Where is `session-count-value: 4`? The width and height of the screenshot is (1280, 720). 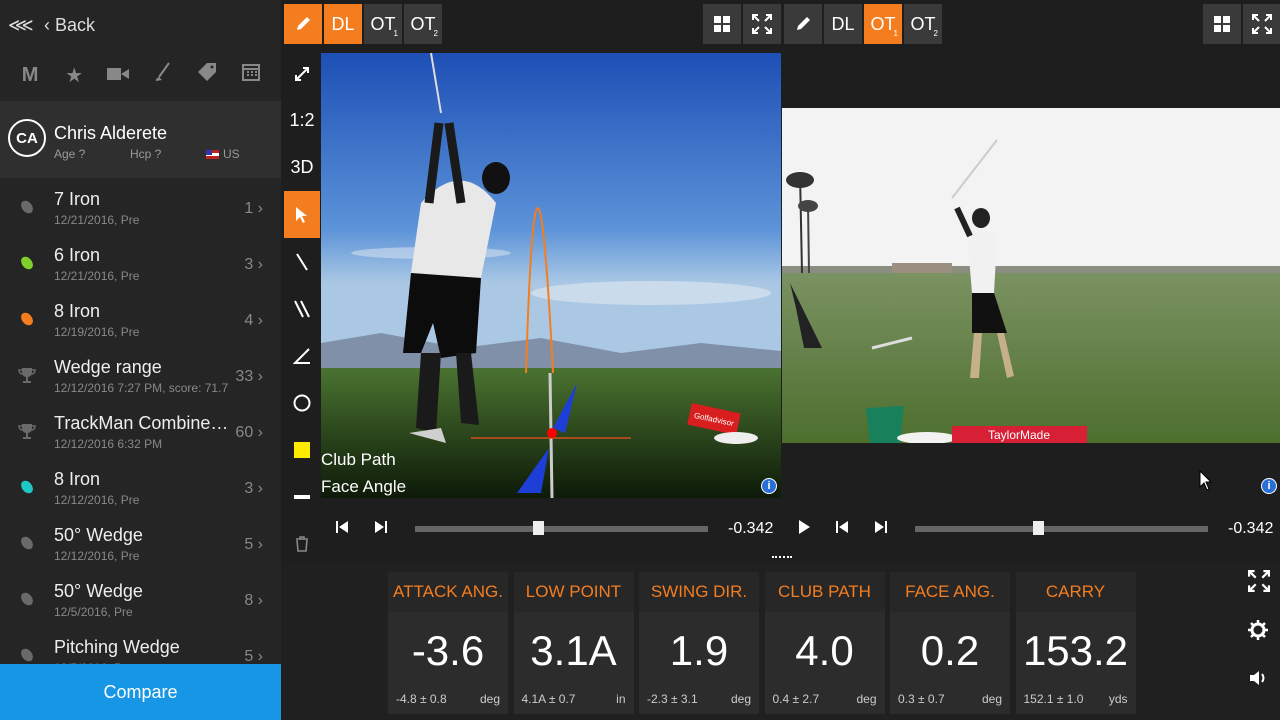
session-count-value: 4 is located at coordinates (249, 320).